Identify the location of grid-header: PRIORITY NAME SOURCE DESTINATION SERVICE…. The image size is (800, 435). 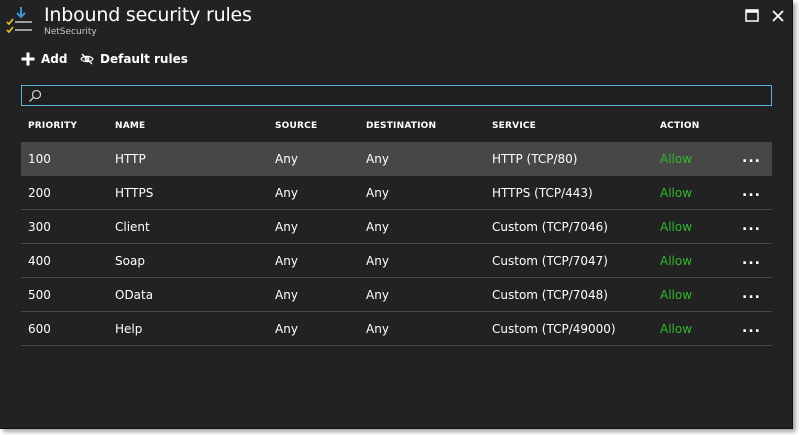
(396, 127).